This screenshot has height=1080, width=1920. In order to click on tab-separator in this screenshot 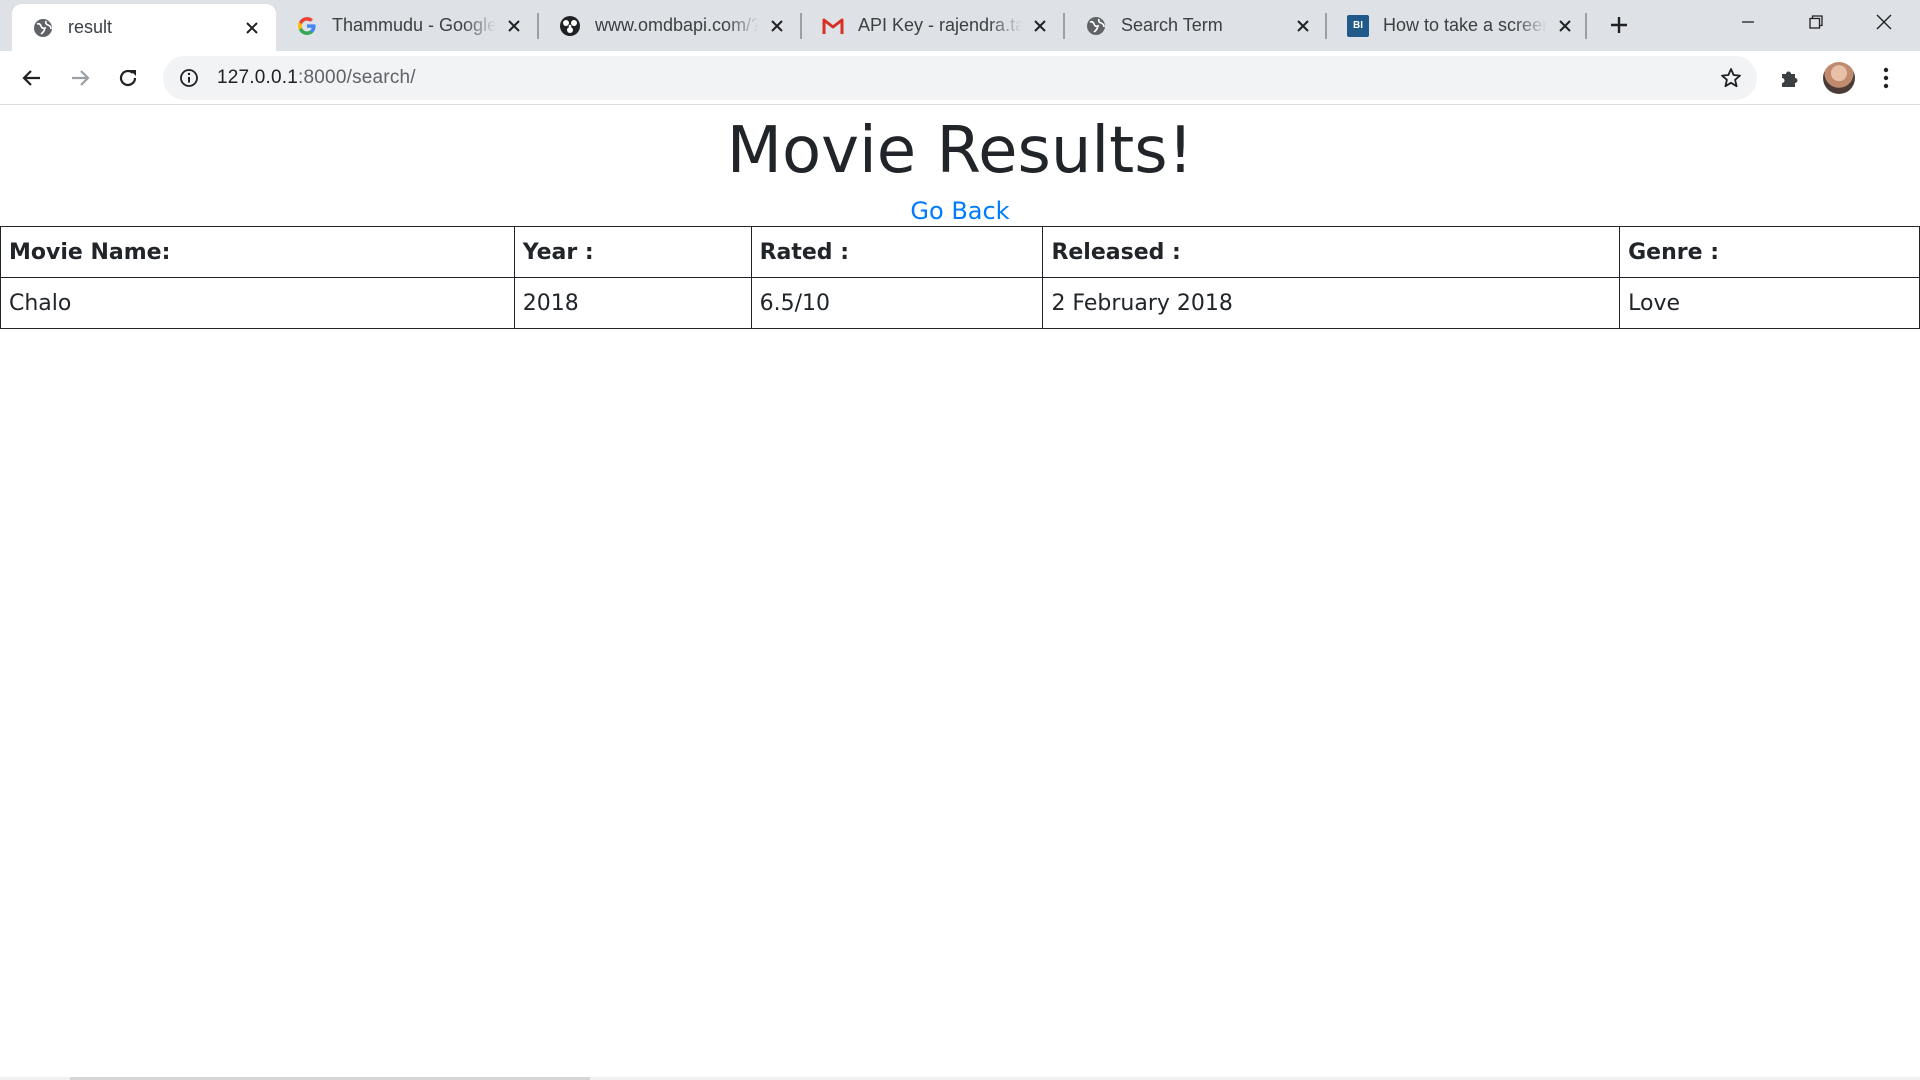, I will do `click(1586, 26)`.